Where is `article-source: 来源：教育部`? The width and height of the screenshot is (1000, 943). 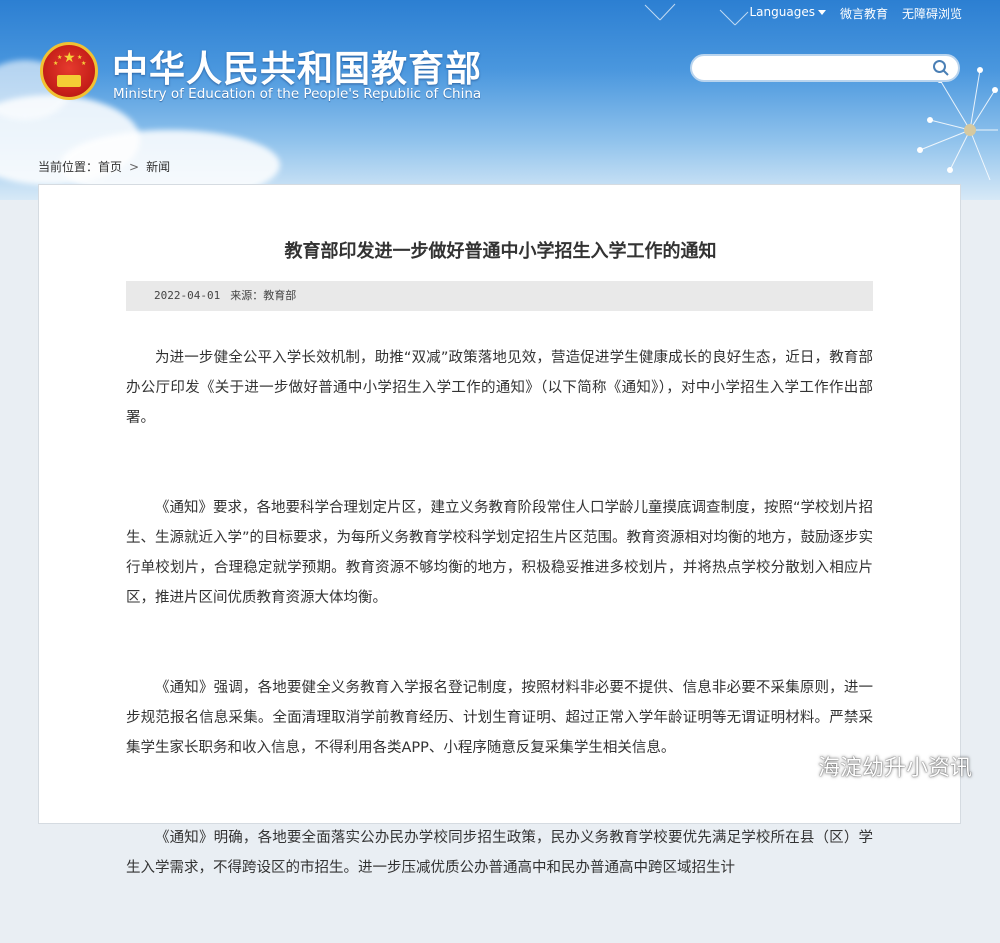 article-source: 来源：教育部 is located at coordinates (263, 295).